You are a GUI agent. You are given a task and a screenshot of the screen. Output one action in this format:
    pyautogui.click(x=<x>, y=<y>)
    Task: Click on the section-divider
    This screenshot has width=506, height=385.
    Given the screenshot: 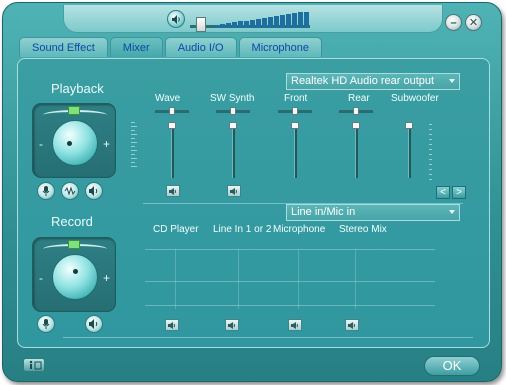 What is the action you would take?
    pyautogui.click(x=268, y=337)
    